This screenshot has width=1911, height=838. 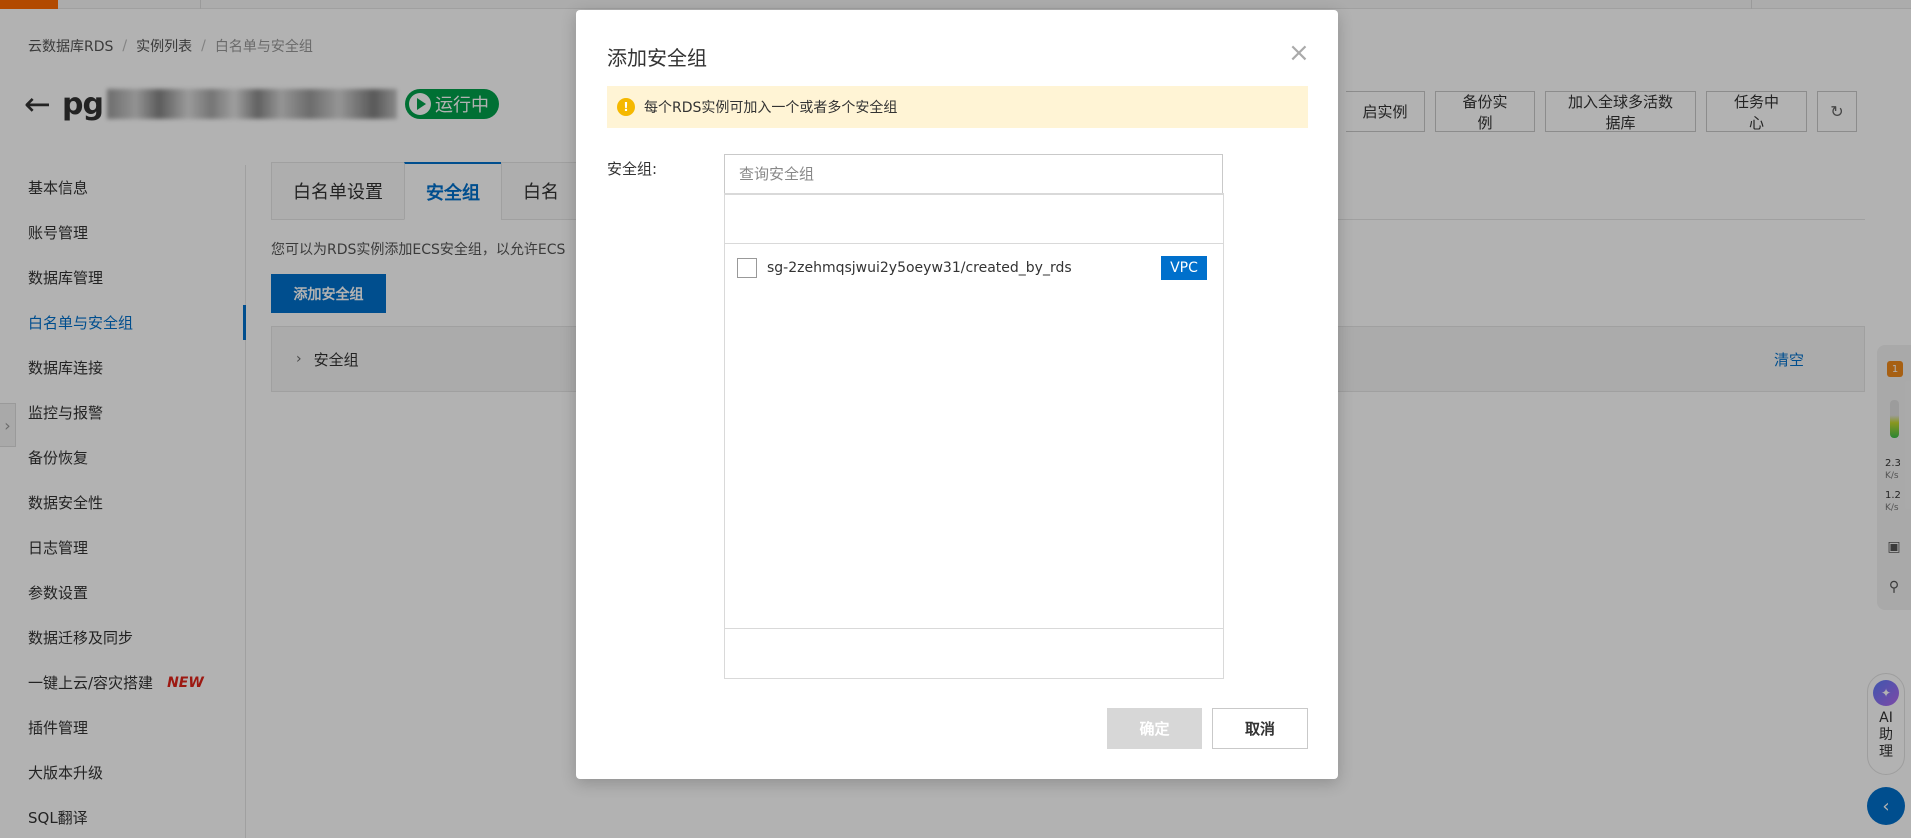 What do you see at coordinates (974, 653) in the screenshot?
I see `list-footer` at bounding box center [974, 653].